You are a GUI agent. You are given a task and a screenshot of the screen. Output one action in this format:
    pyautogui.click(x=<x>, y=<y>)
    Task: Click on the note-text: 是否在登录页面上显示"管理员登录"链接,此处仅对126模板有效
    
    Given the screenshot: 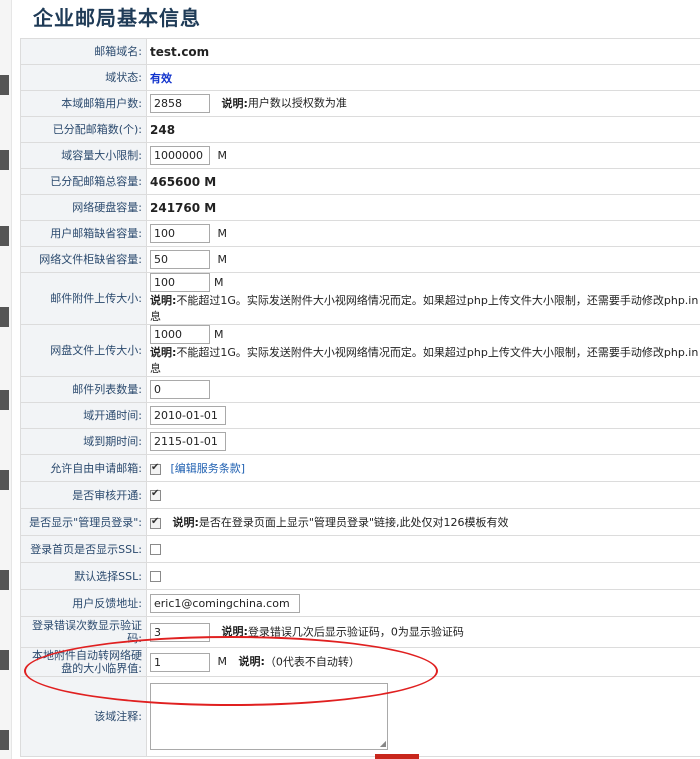 What is the action you would take?
    pyautogui.click(x=353, y=522)
    